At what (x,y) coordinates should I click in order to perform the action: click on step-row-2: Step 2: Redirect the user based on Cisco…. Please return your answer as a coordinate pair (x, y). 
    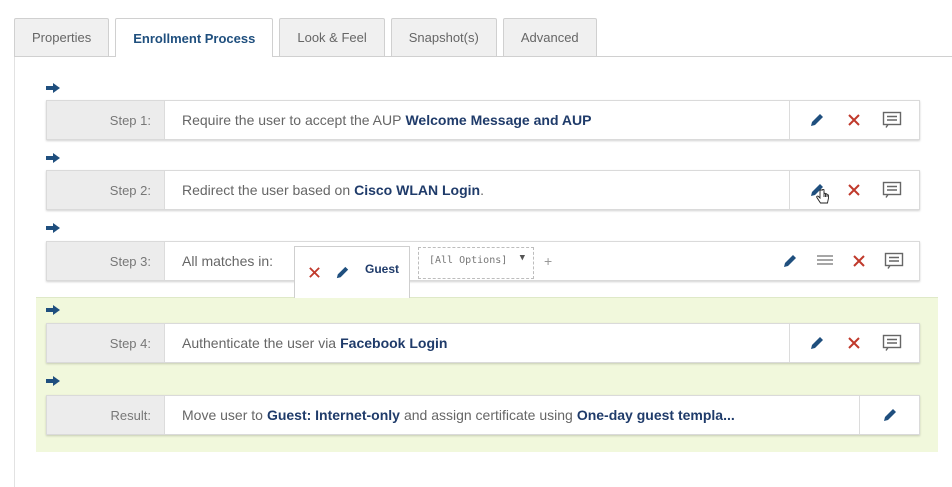
    Looking at the image, I should click on (483, 190).